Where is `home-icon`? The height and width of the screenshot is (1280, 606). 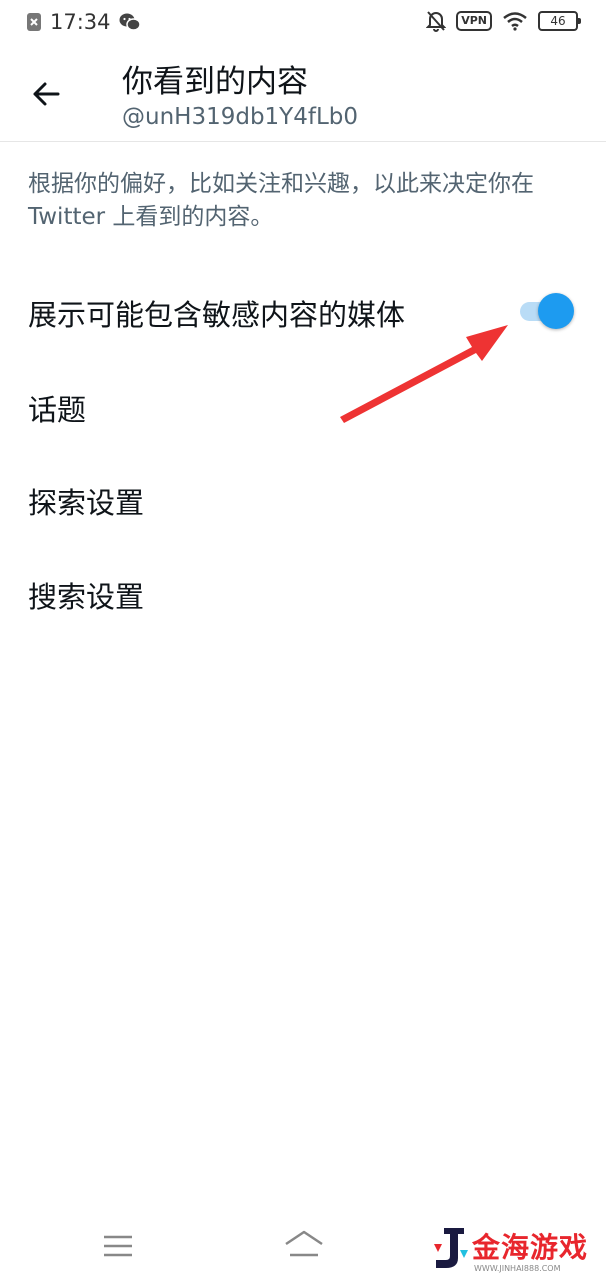
home-icon is located at coordinates (304, 1245).